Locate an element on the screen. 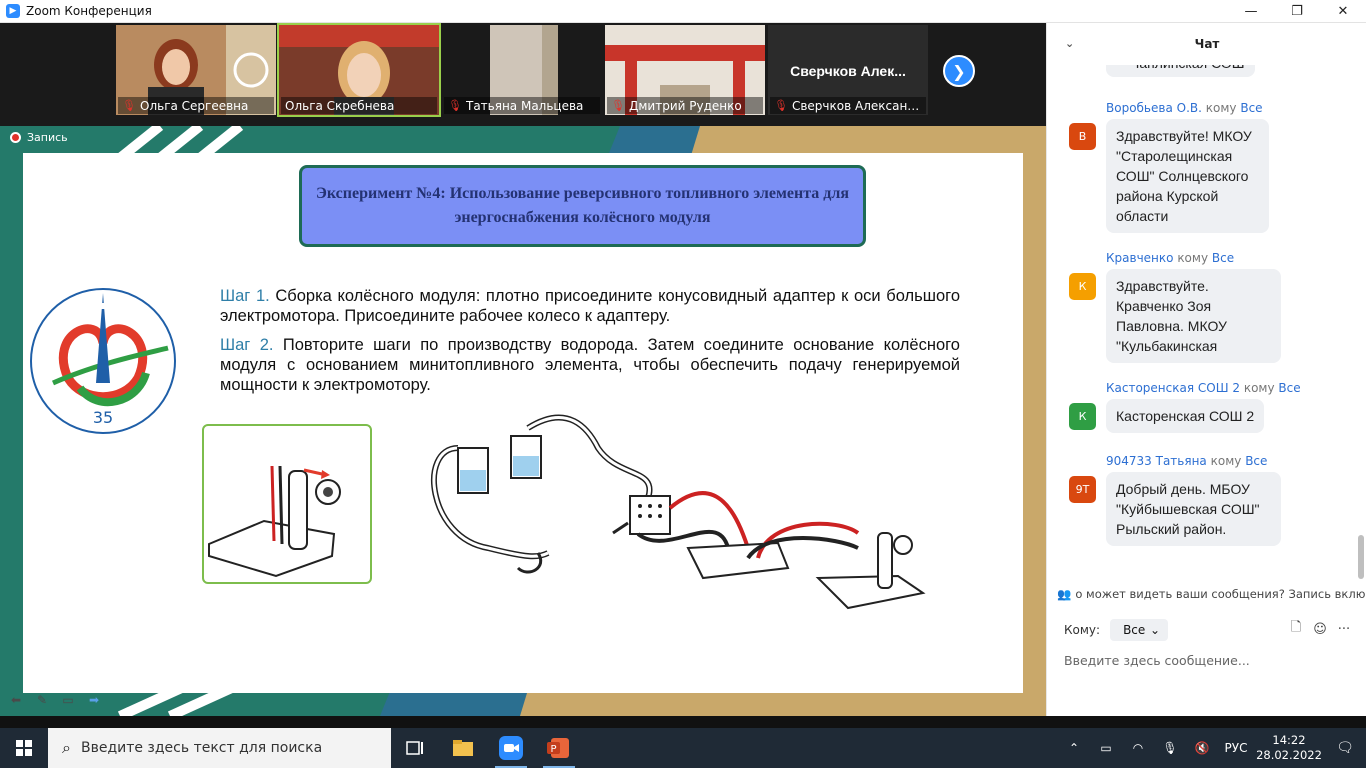 This screenshot has height=768, width=1366. participant-namebar: Ольга Скребнева is located at coordinates (359, 105).